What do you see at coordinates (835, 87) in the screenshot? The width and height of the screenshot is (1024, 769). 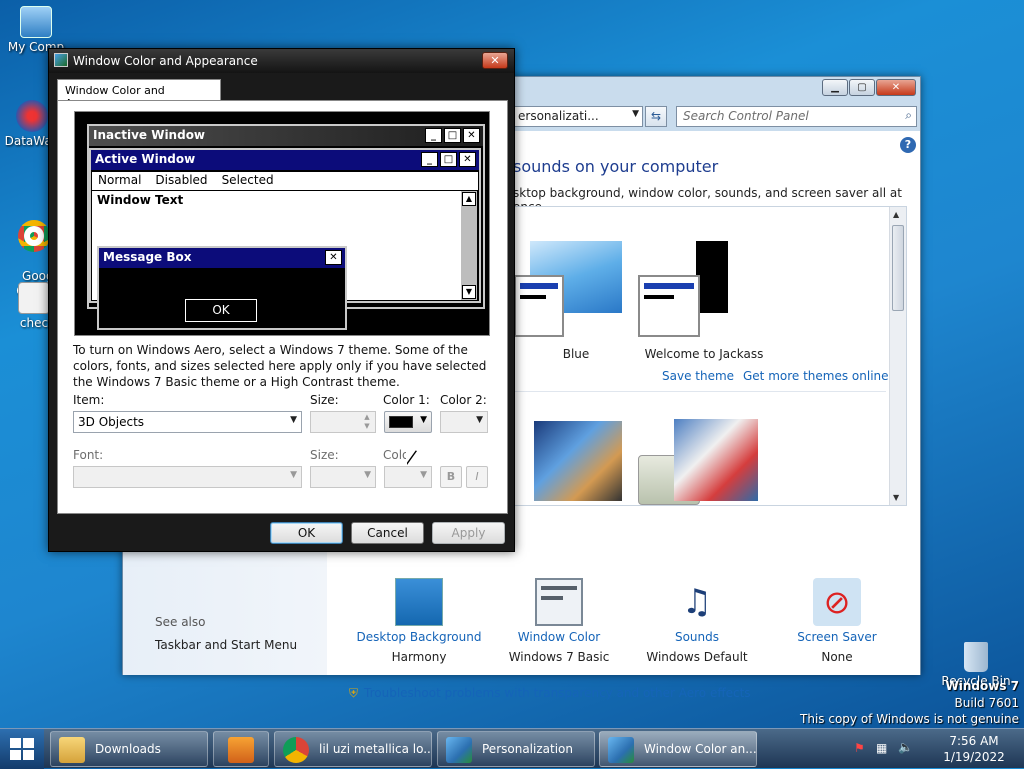 I see `minimize-button: ▁` at bounding box center [835, 87].